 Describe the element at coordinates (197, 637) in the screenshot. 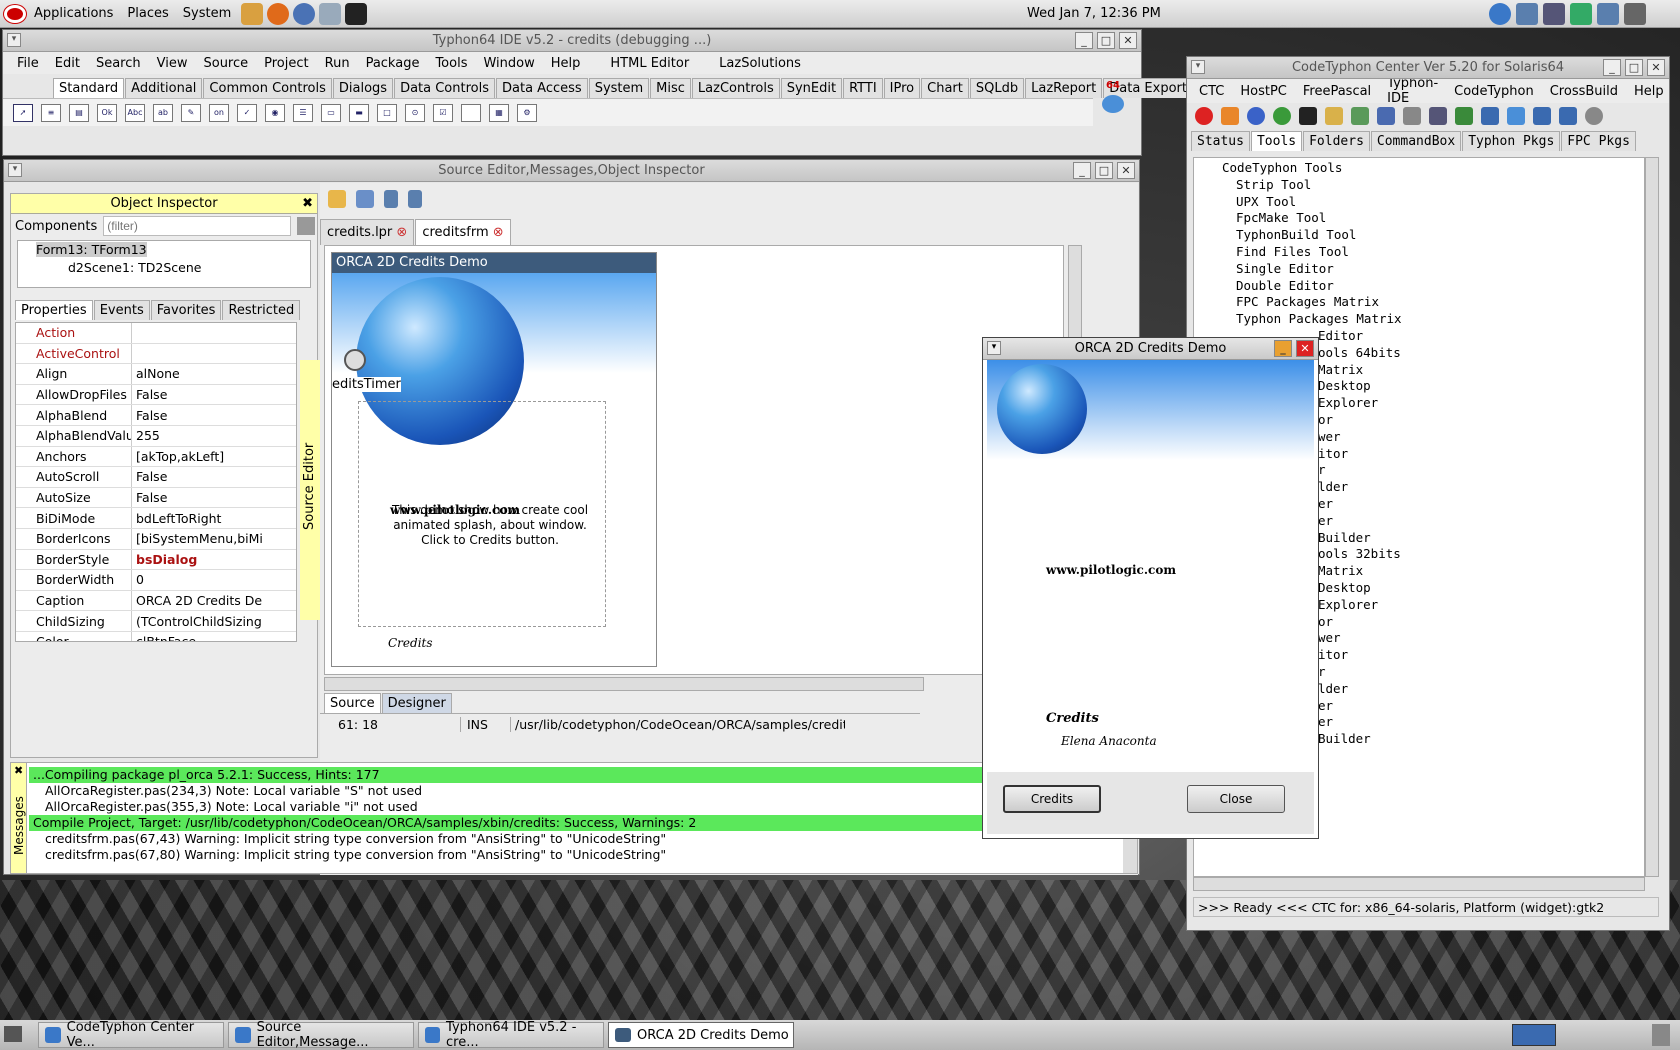

I see `property-value: clBtnFace` at that location.